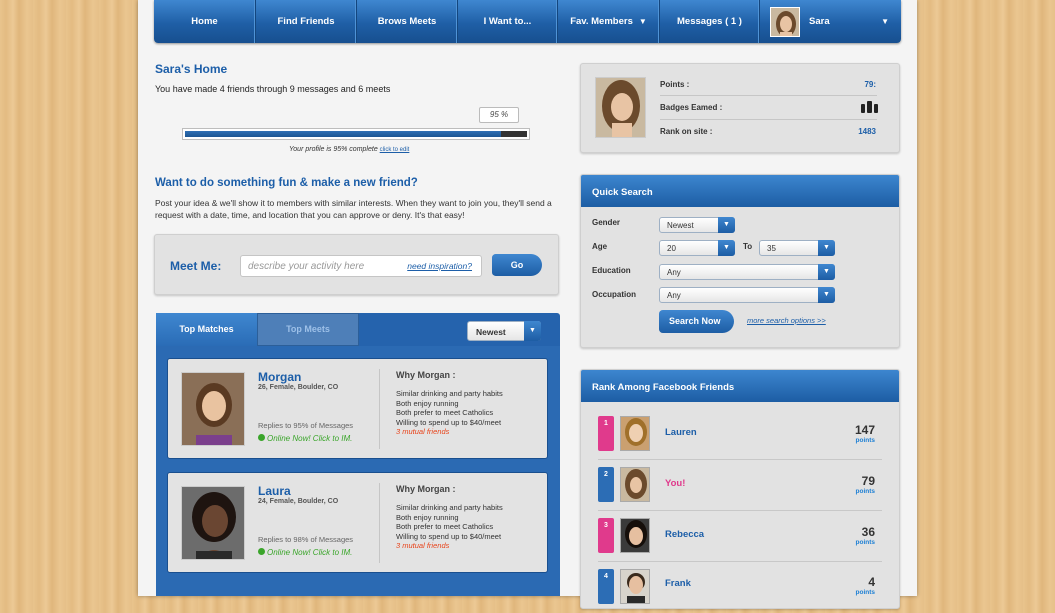 Image resolution: width=1055 pixels, height=613 pixels. Describe the element at coordinates (279, 377) in the screenshot. I see `match-name: Morgan` at that location.